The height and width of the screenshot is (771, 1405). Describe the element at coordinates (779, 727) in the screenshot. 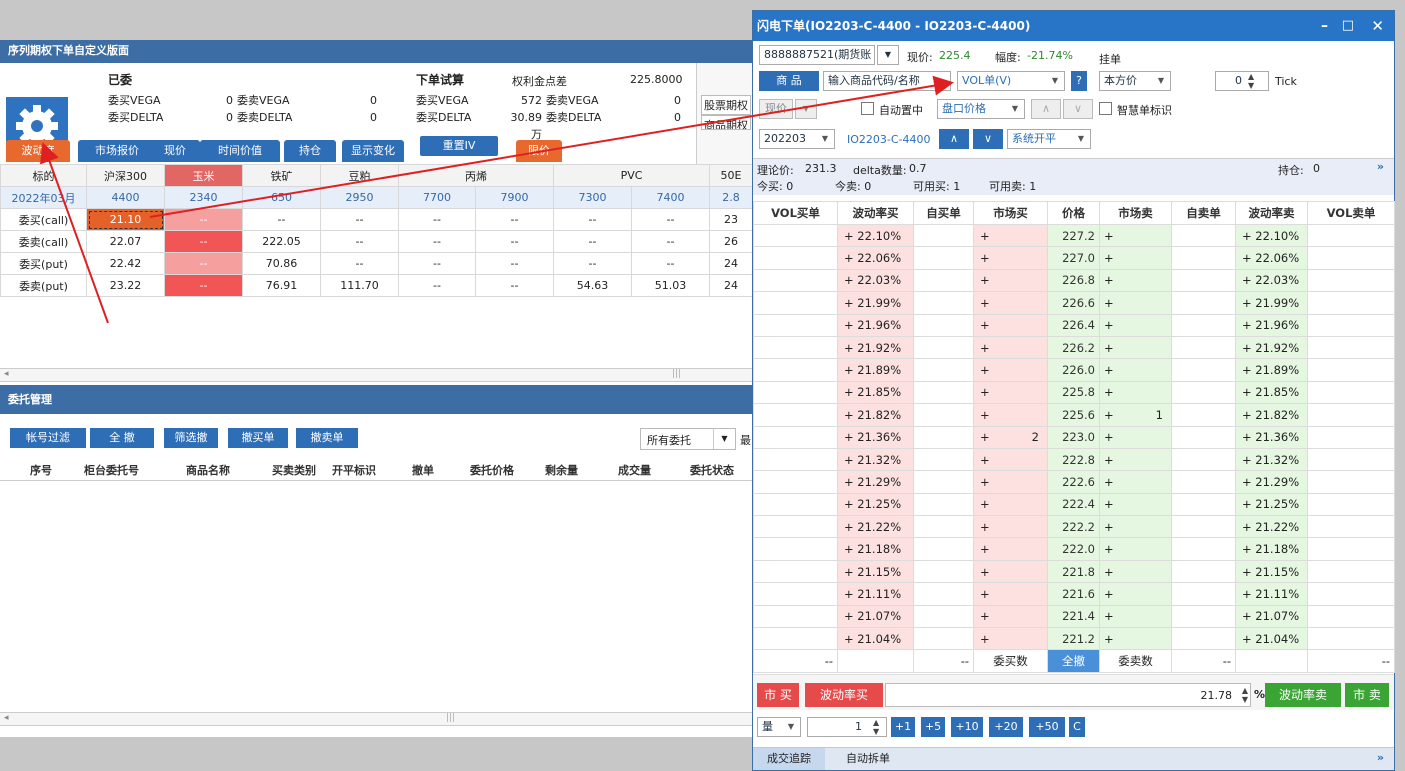

I see `qty-select: 量 ▼` at that location.